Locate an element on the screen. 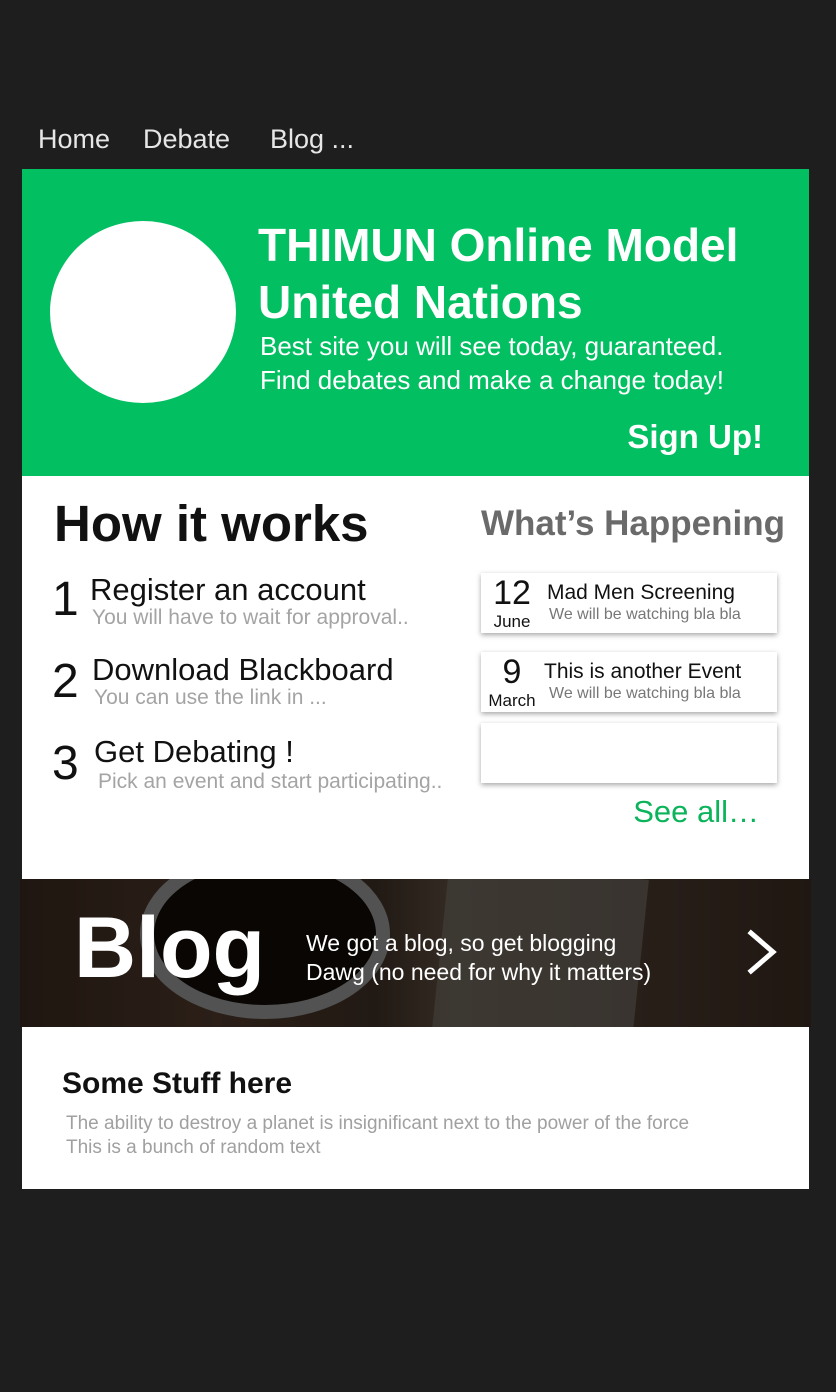 The image size is (836, 1392). nav-home-link: Home is located at coordinates (74, 139).